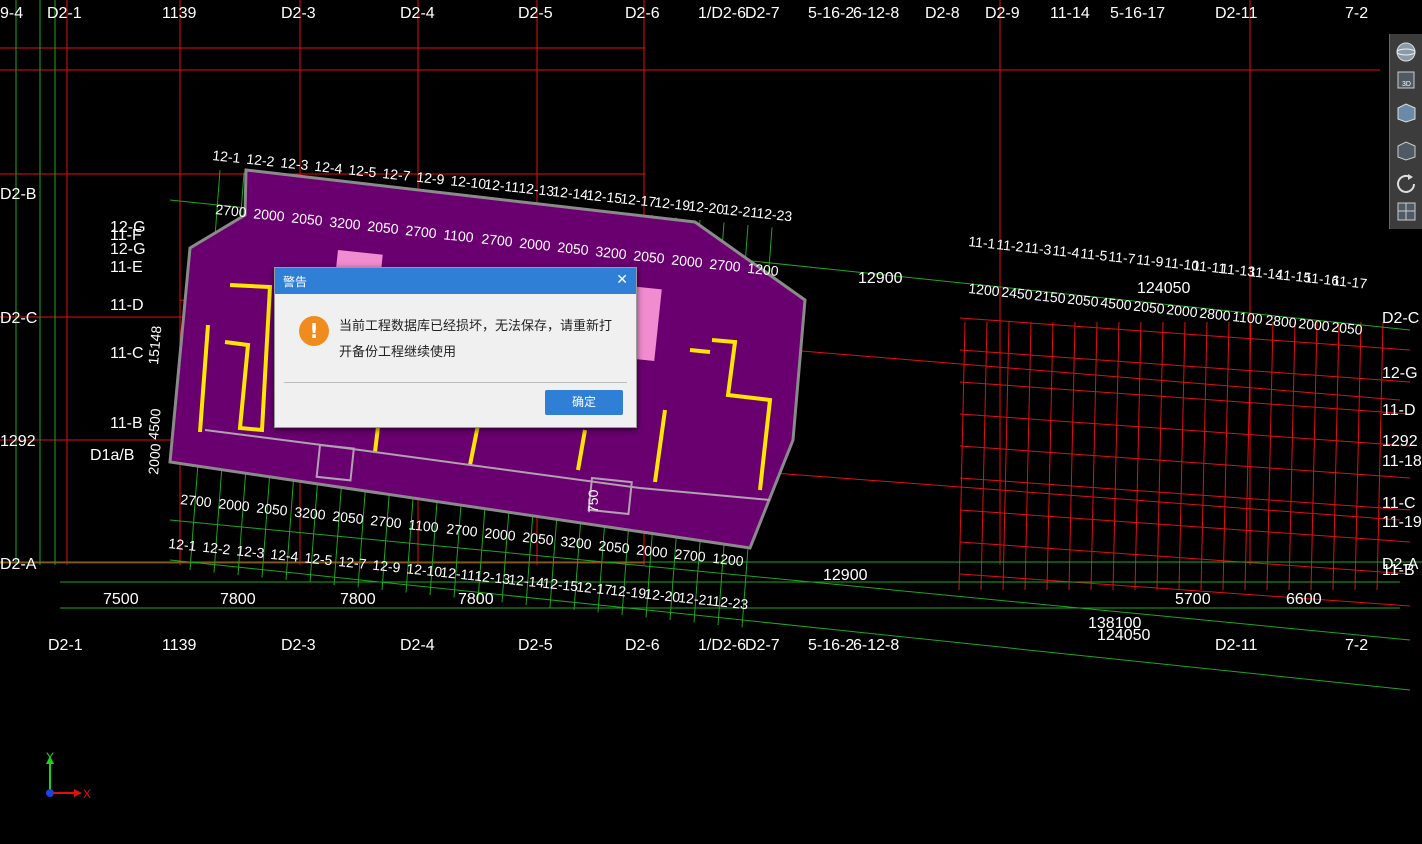  What do you see at coordinates (1406, 80) in the screenshot?
I see `view-3d-cube-icon: 3D` at bounding box center [1406, 80].